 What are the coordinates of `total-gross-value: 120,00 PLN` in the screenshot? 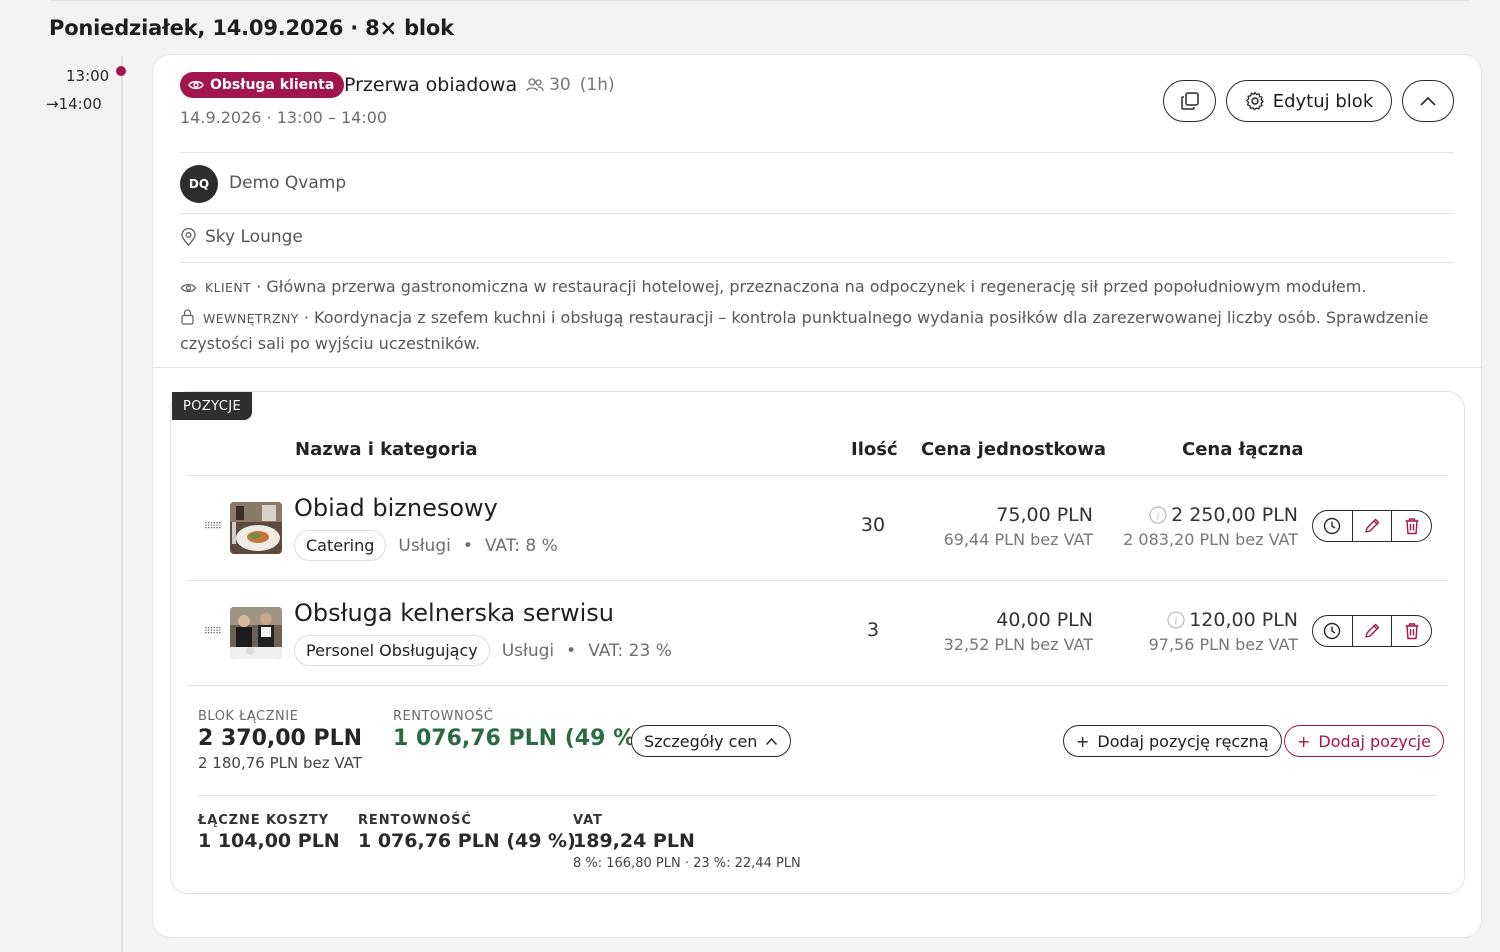 It's located at (1243, 620).